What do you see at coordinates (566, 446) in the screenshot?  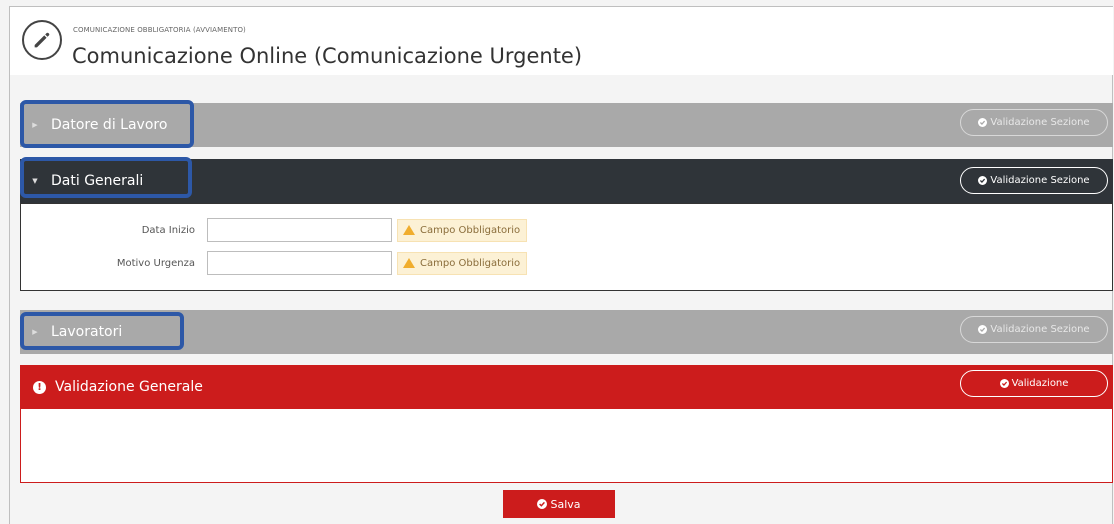 I see `validazione-generale-panel` at bounding box center [566, 446].